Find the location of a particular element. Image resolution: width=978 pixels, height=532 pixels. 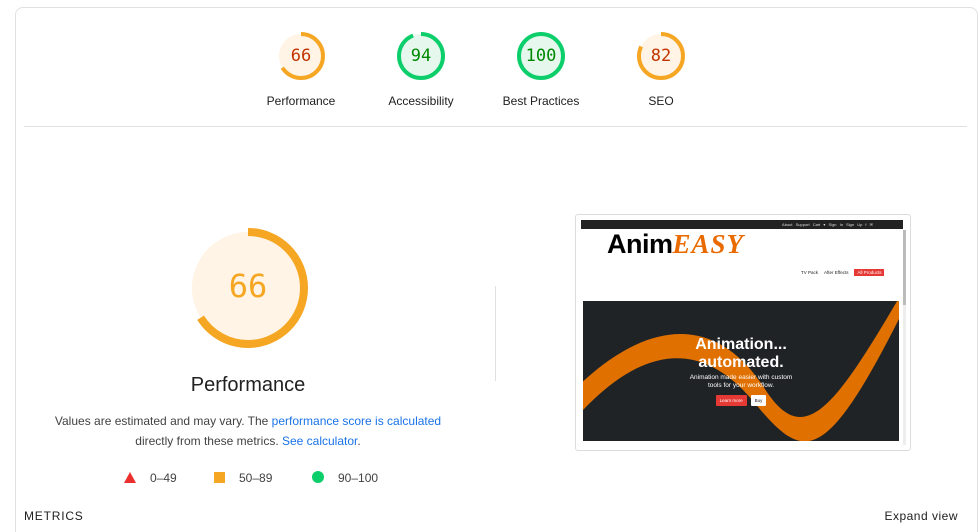

gauge-best-practices: 100 Best Practices is located at coordinates (541, 69).